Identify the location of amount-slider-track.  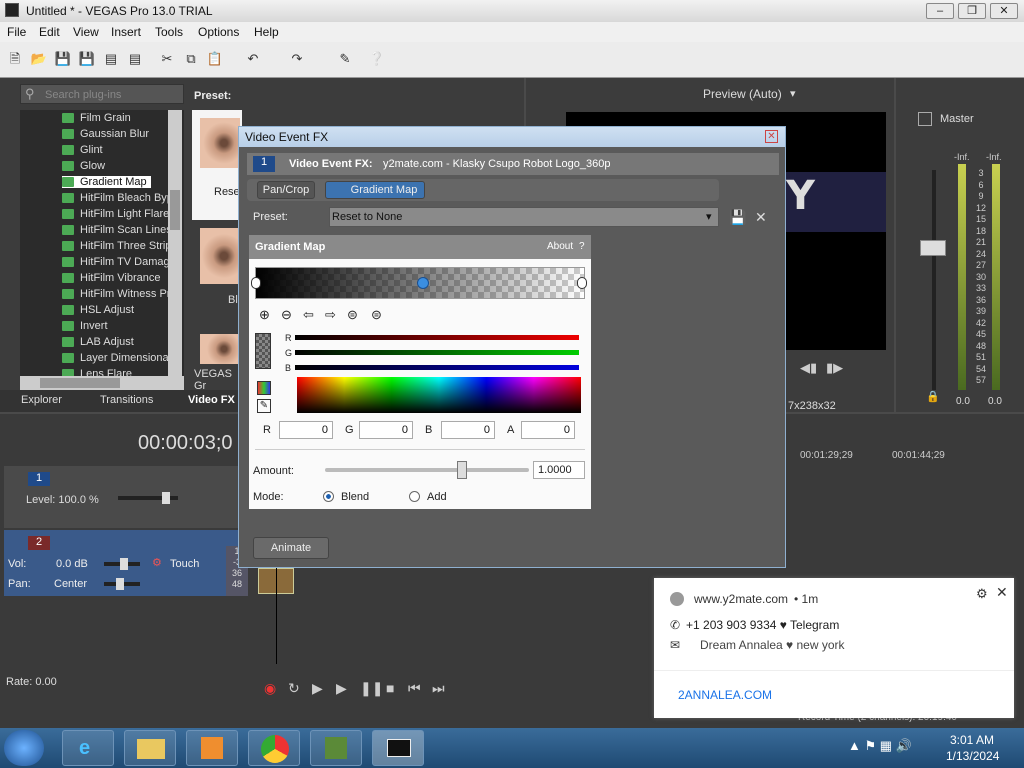
(427, 470).